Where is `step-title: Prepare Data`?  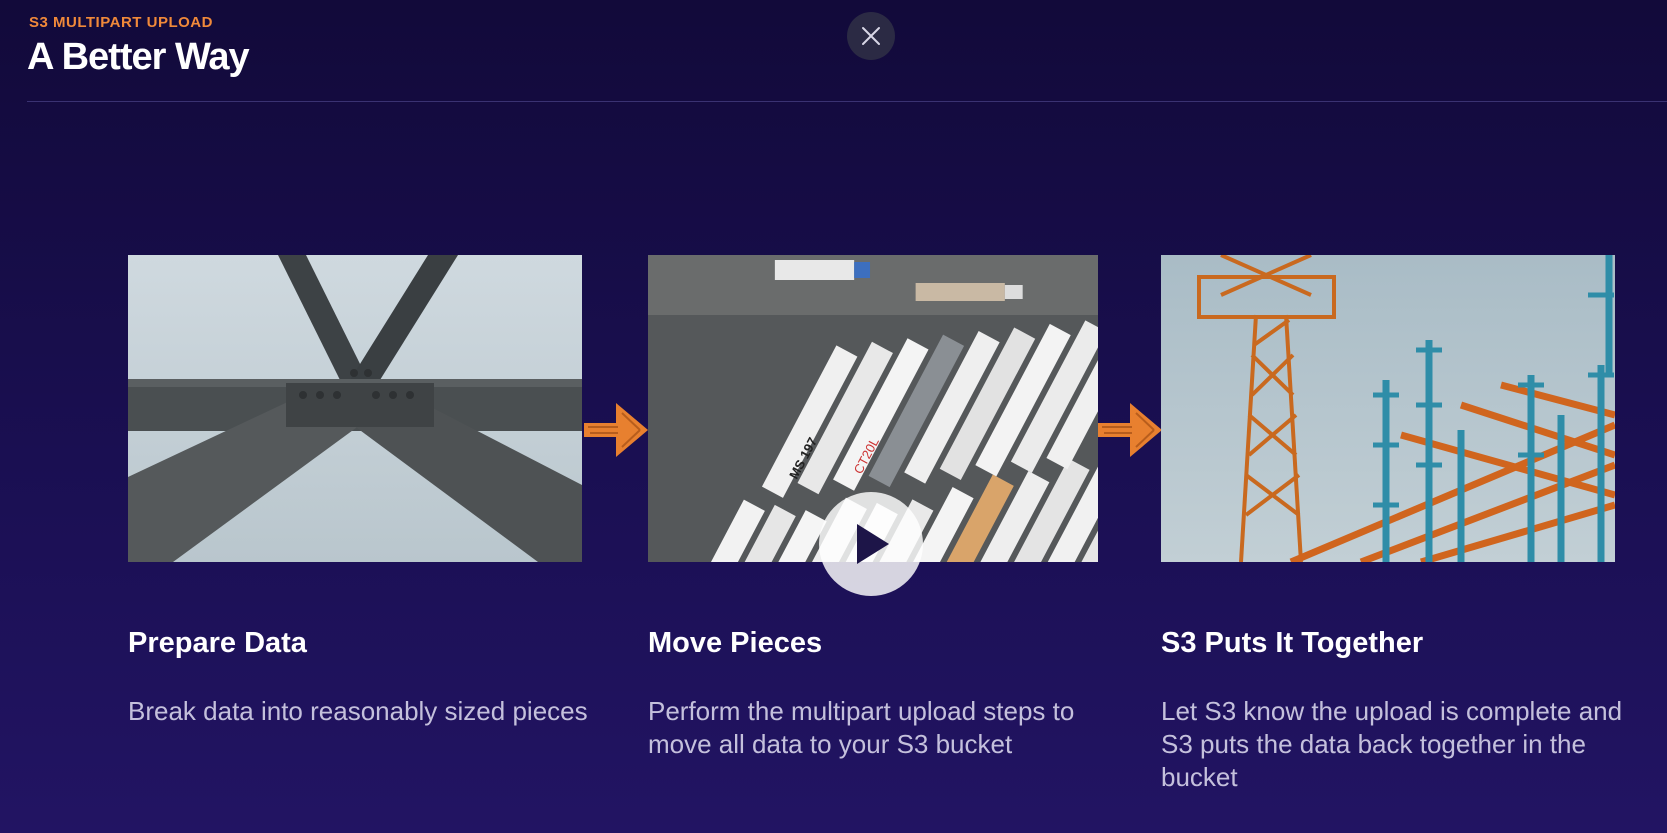 step-title: Prepare Data is located at coordinates (217, 643).